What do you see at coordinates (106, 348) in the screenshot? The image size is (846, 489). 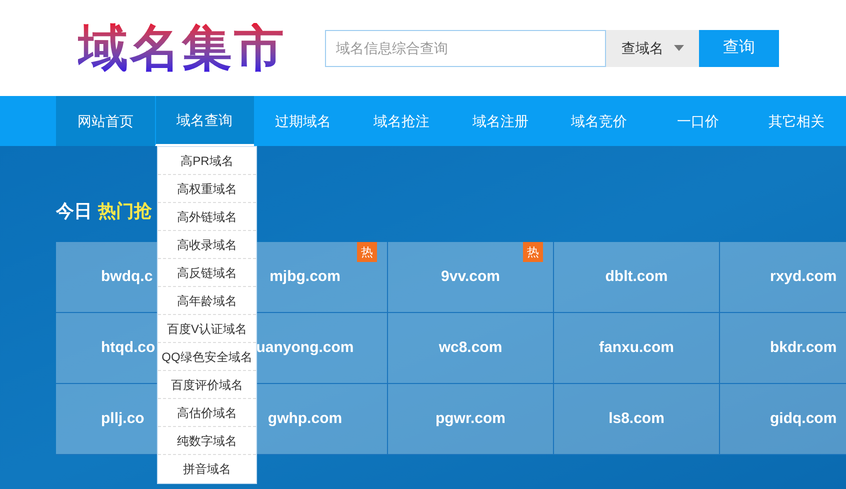 I see `domain-tile: htqd.co` at bounding box center [106, 348].